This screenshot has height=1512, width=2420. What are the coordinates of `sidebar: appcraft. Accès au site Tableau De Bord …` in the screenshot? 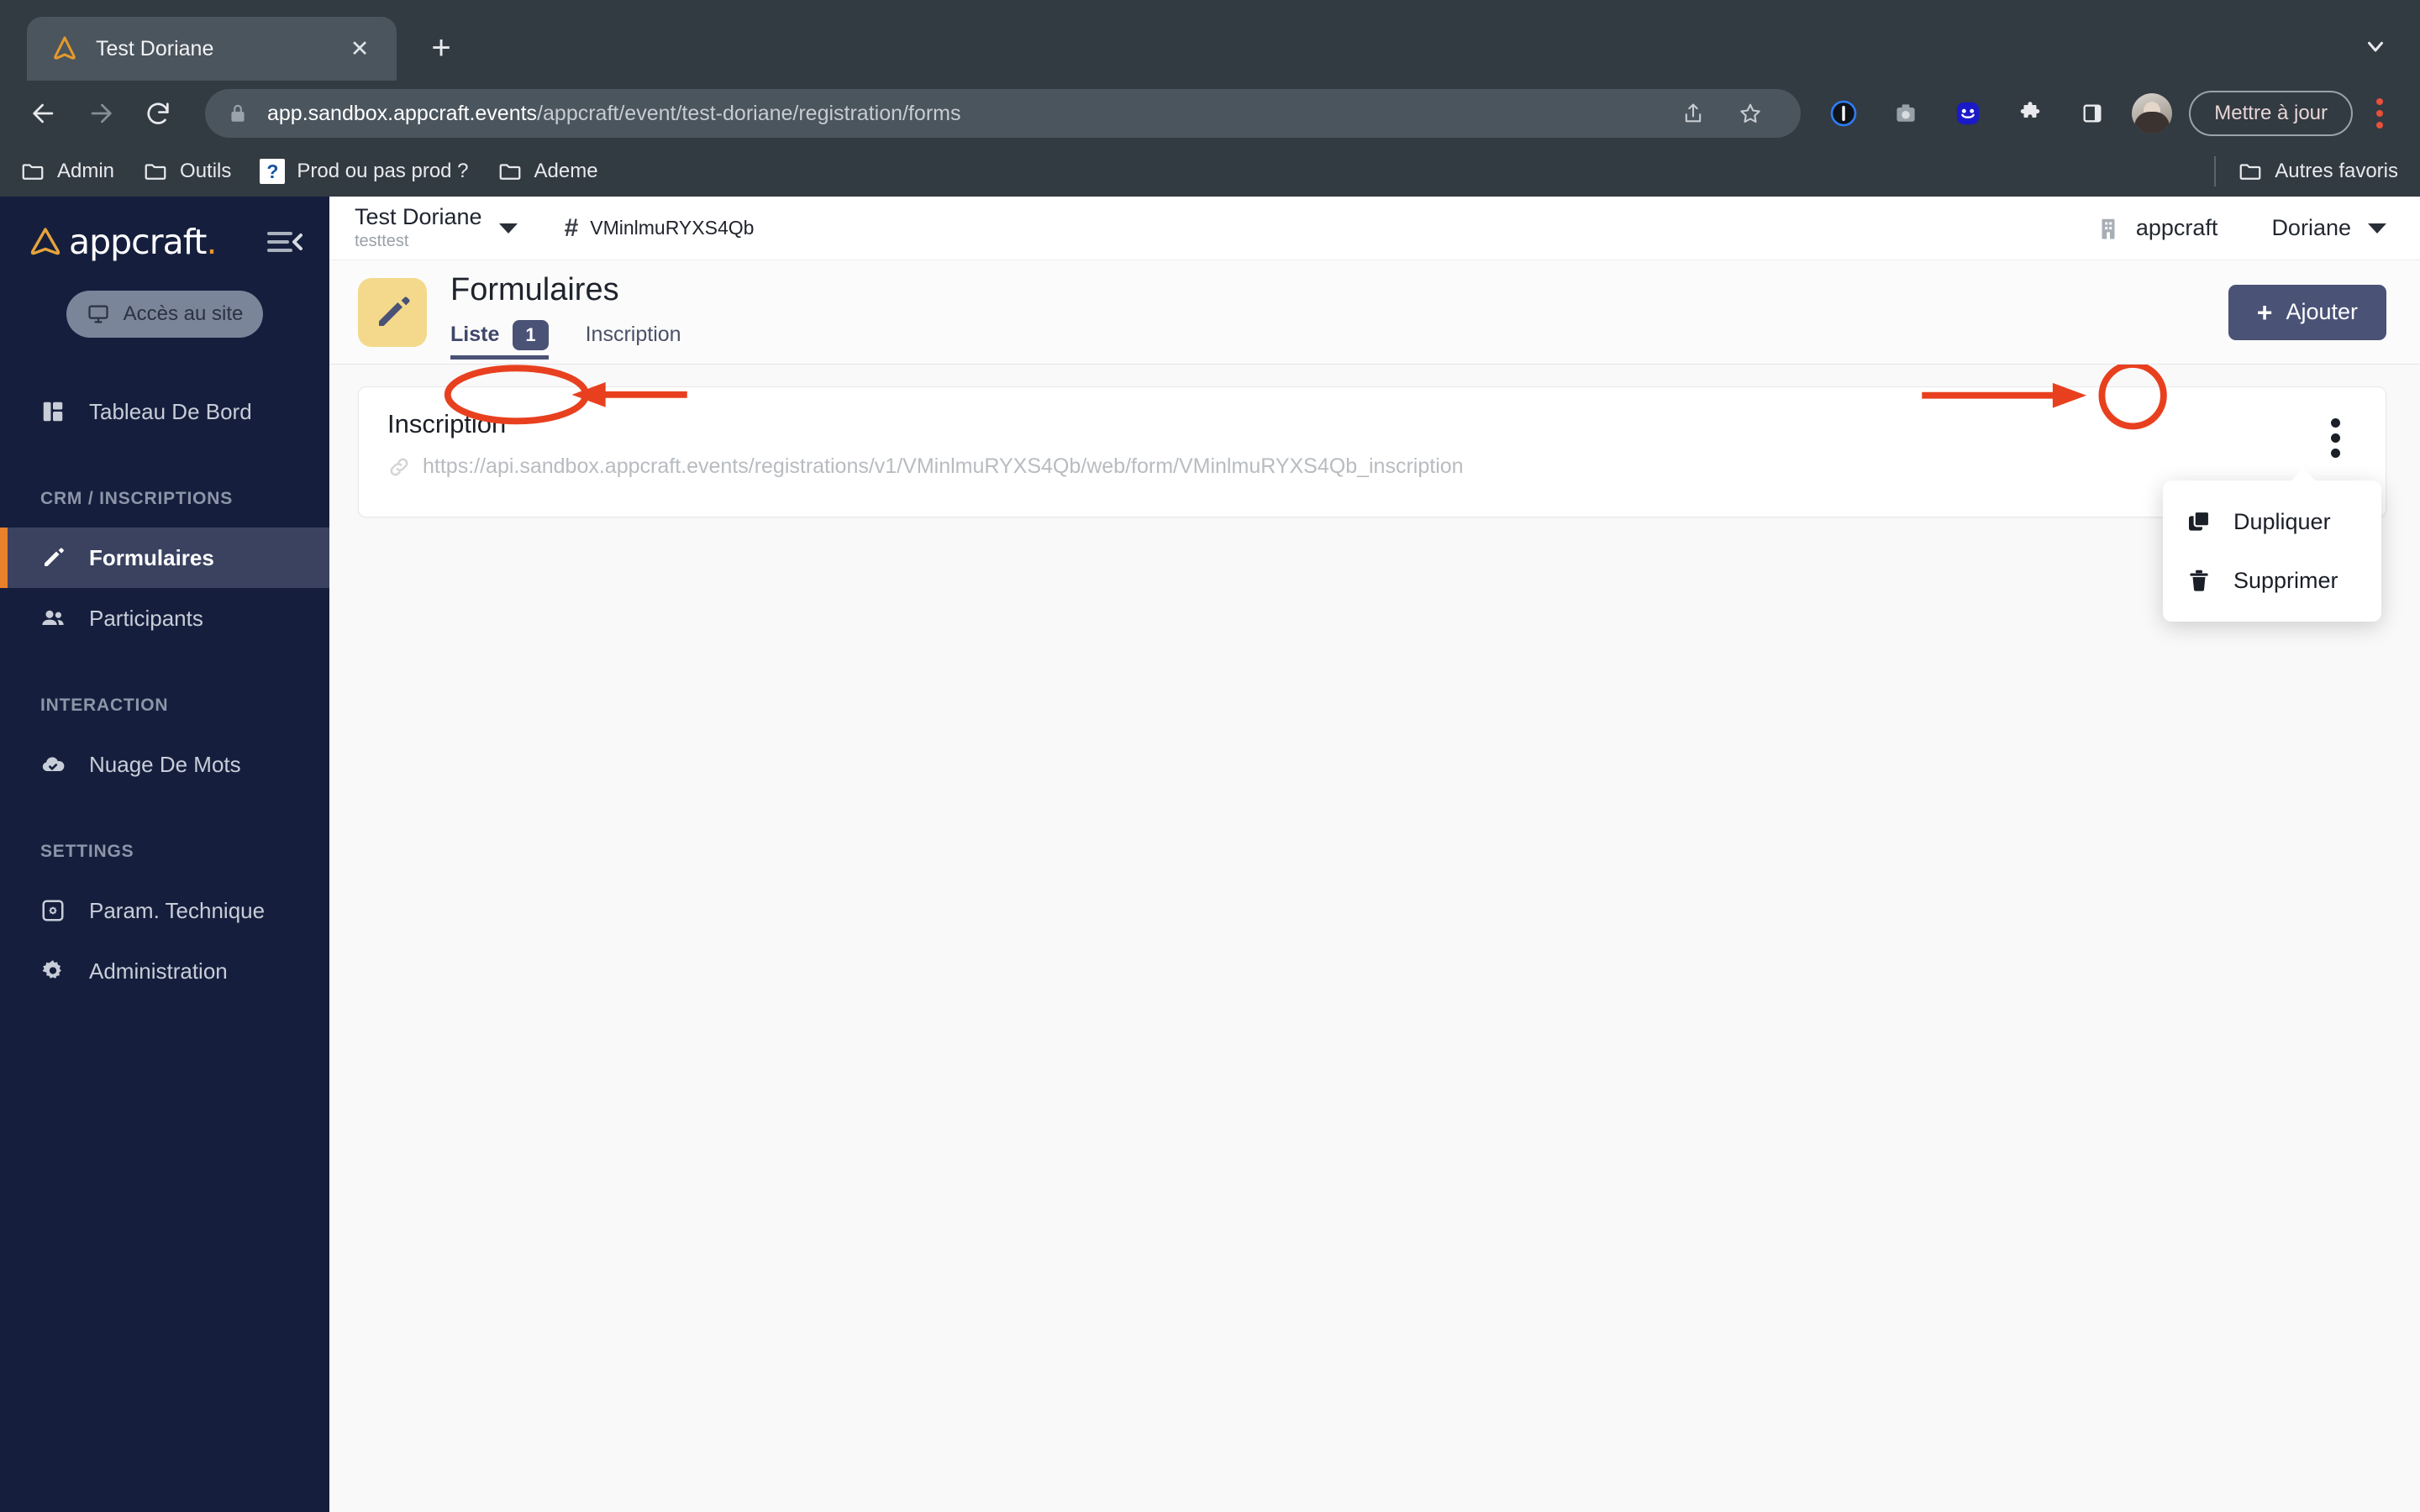 It's located at (165, 854).